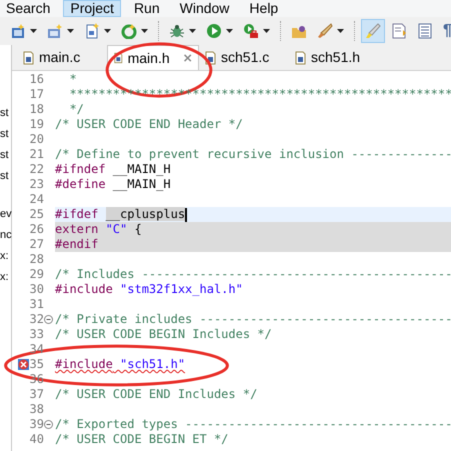 The width and height of the screenshot is (451, 451). What do you see at coordinates (163, 334) in the screenshot?
I see `code-line: /* USER CODE BEGIN Includes */` at bounding box center [163, 334].